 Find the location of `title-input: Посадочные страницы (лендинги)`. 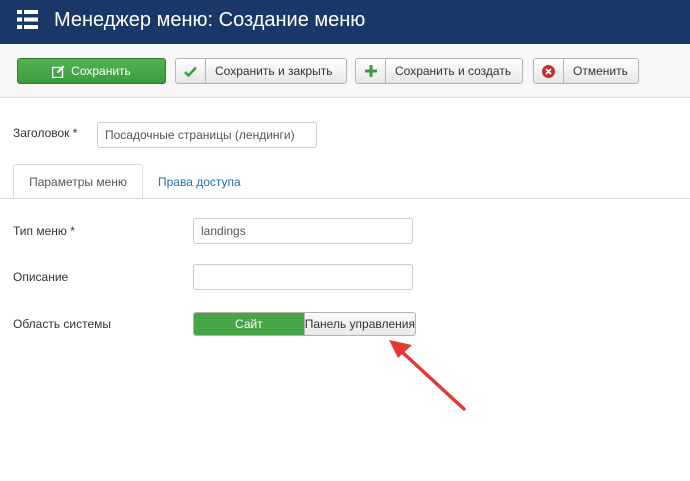

title-input: Посадочные страницы (лендинги) is located at coordinates (207, 135).